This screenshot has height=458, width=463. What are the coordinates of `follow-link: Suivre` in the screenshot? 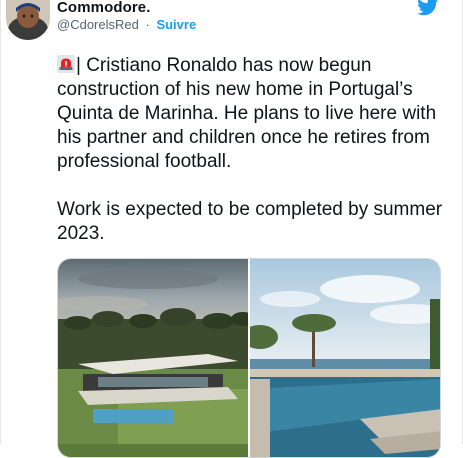 It's located at (176, 24).